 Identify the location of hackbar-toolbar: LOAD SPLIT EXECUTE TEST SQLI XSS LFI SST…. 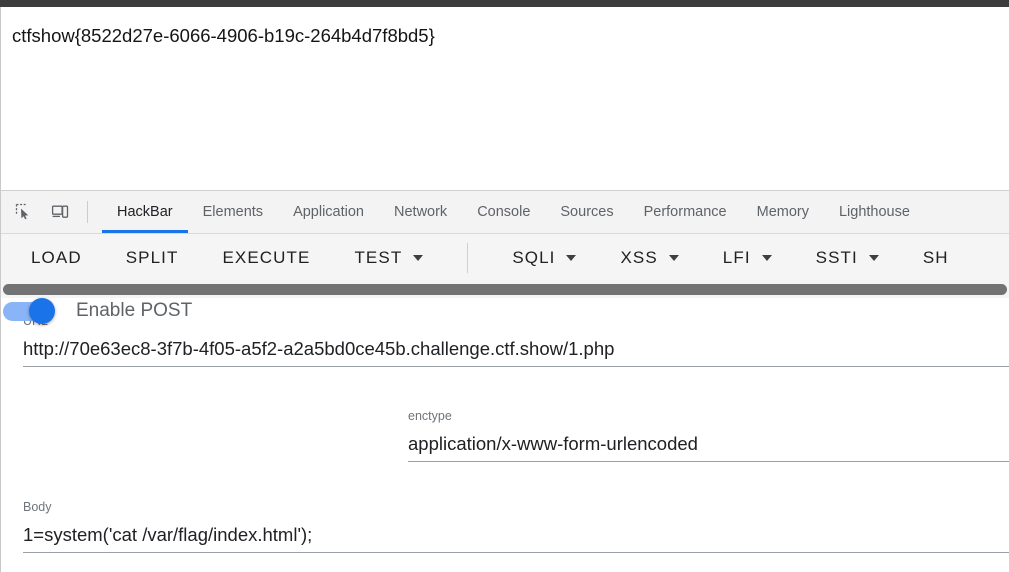
(505, 257).